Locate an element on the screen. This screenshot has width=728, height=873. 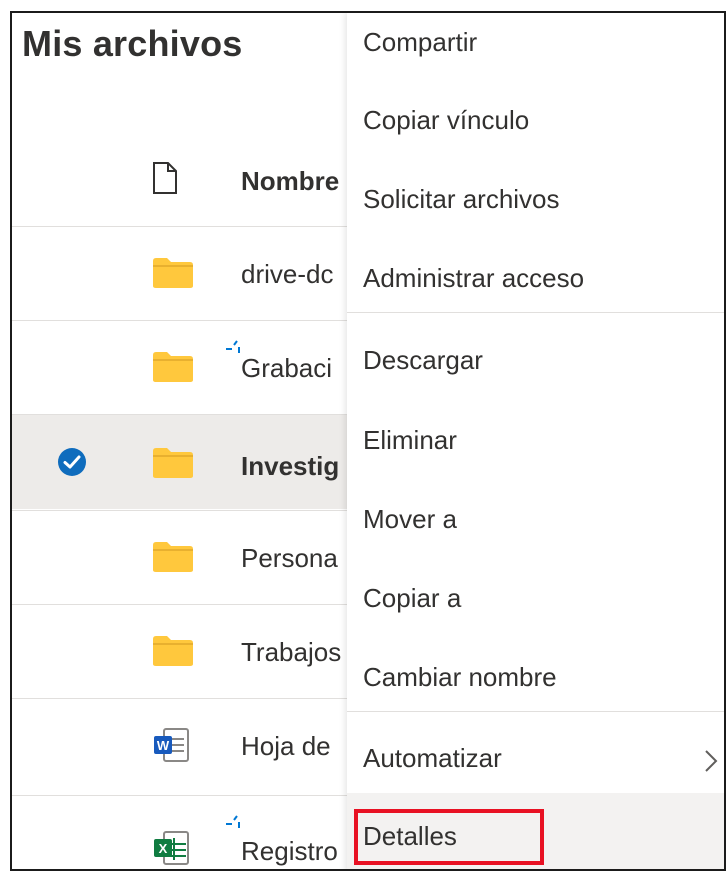
menu-item-administrar-acceso: Administrar acceso is located at coordinates (535, 280).